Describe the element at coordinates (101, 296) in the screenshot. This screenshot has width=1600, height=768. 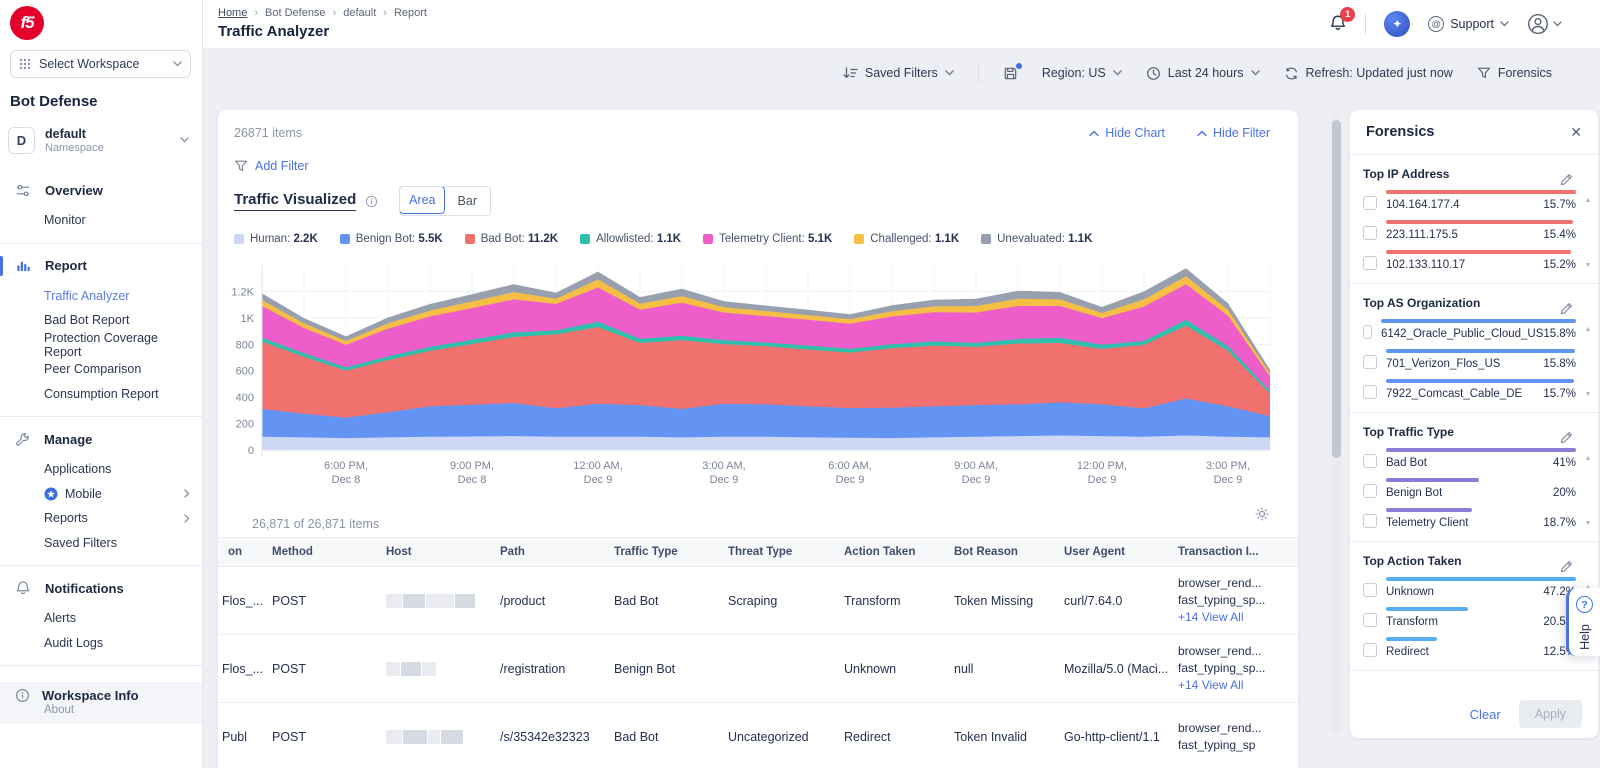
I see `sidebar-item-traffic-analyzer: Traffic Analyzer` at that location.